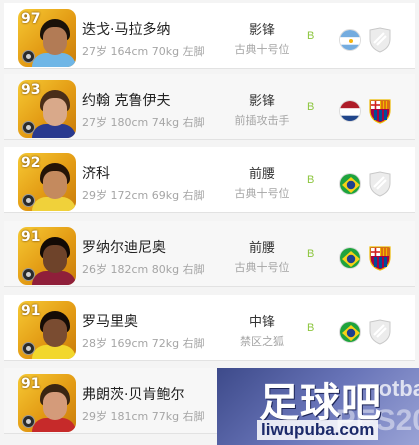 The image size is (419, 445). What do you see at coordinates (31, 163) in the screenshot?
I see `player-rating: 92` at bounding box center [31, 163].